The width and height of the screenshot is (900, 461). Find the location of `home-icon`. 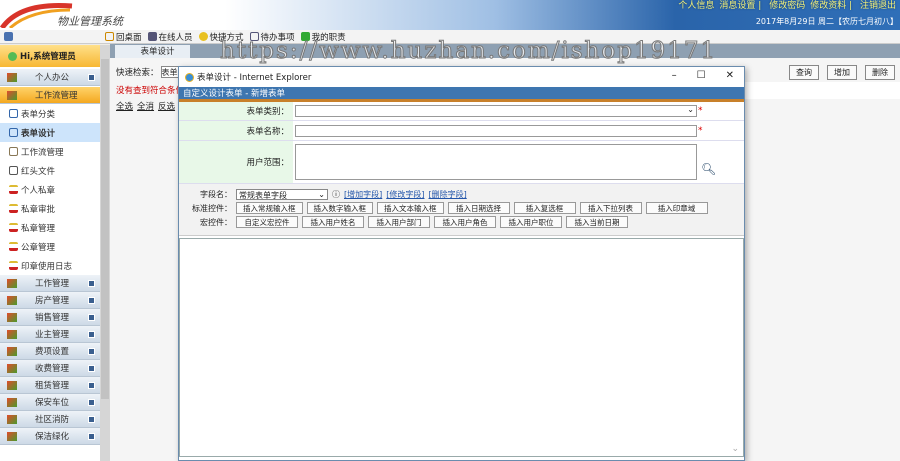

home-icon is located at coordinates (109, 36).